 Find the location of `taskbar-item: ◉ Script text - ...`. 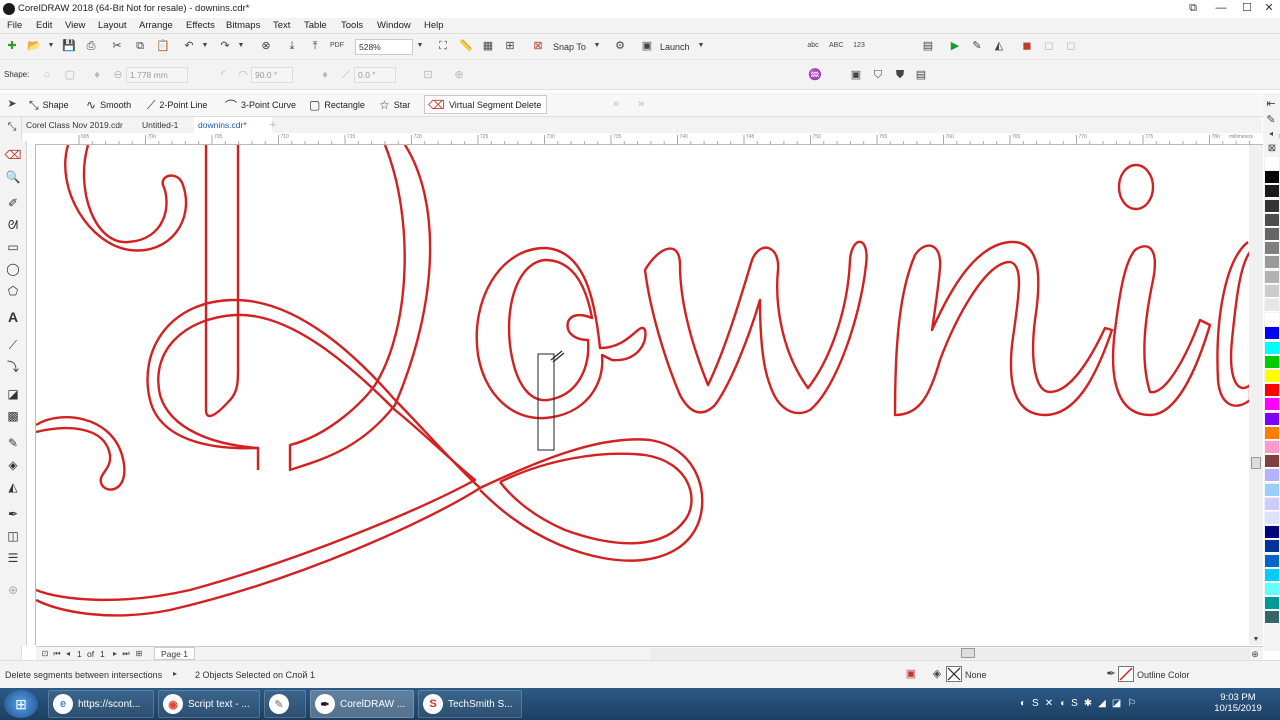

taskbar-item: ◉ Script text - ... is located at coordinates (209, 704).